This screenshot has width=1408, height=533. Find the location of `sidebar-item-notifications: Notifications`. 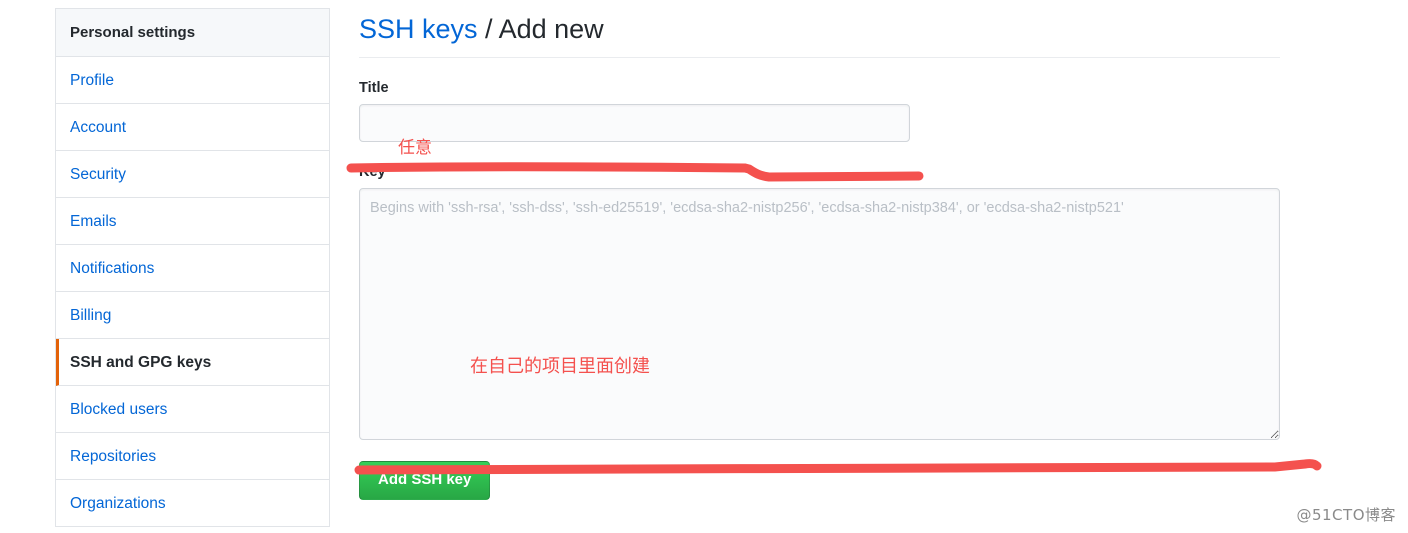

sidebar-item-notifications: Notifications is located at coordinates (192, 268).